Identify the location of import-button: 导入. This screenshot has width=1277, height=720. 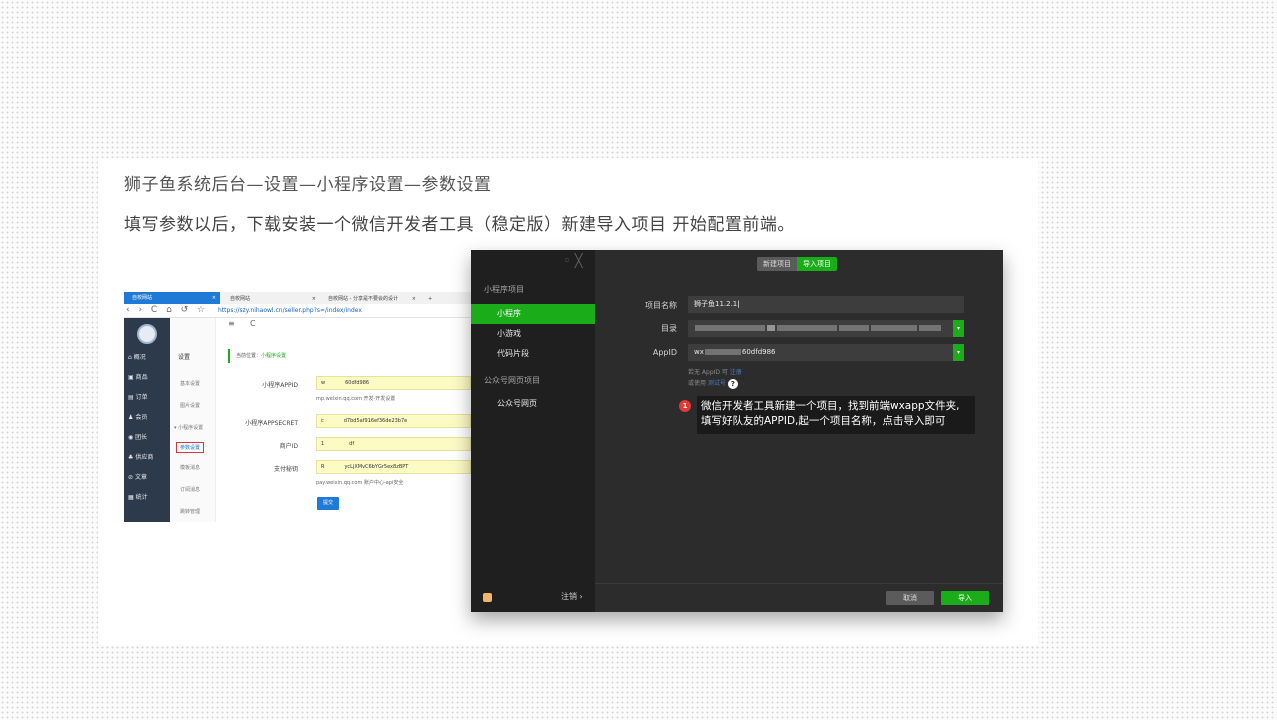
(965, 598).